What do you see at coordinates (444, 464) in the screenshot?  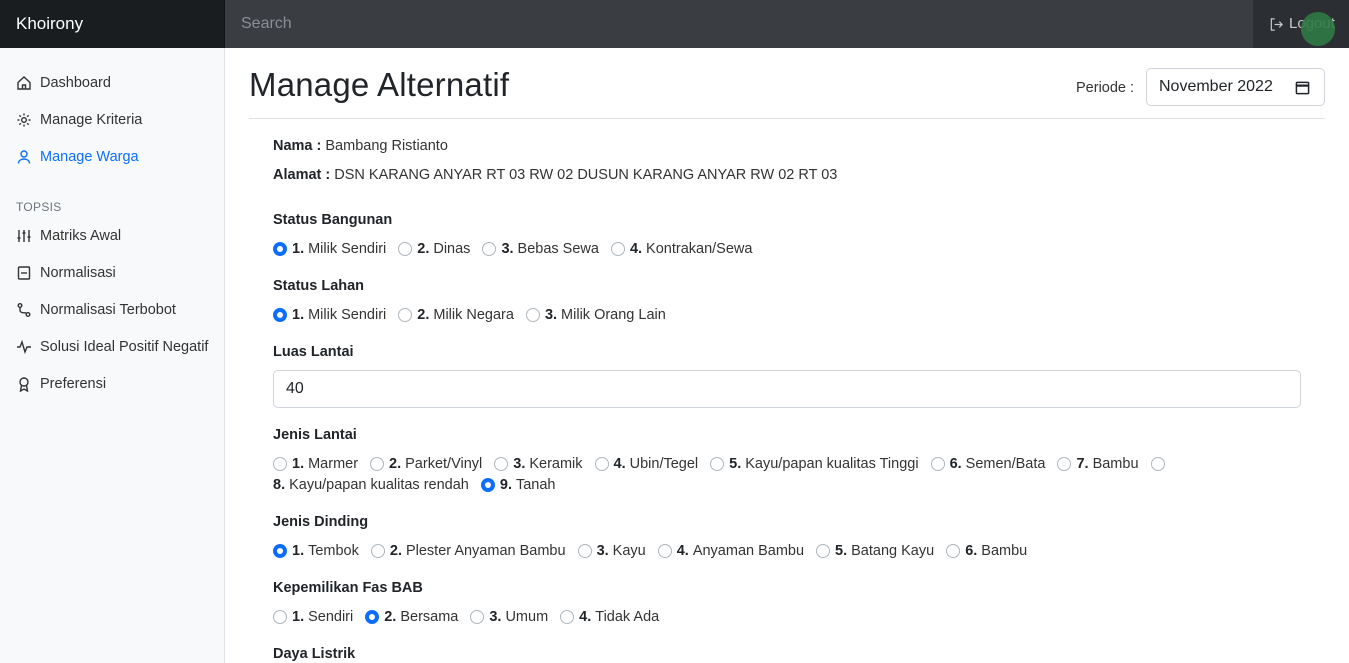 I see `option-label: Parket/Vinyl` at bounding box center [444, 464].